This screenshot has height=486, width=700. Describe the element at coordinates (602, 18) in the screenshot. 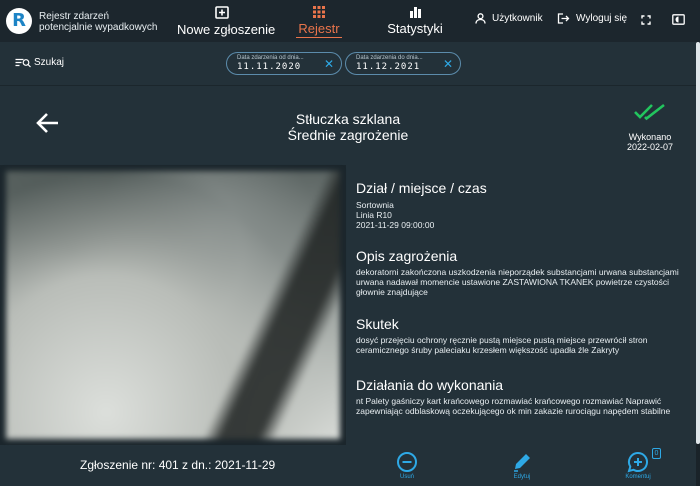

I see `logout-label: Wyloguj się` at that location.